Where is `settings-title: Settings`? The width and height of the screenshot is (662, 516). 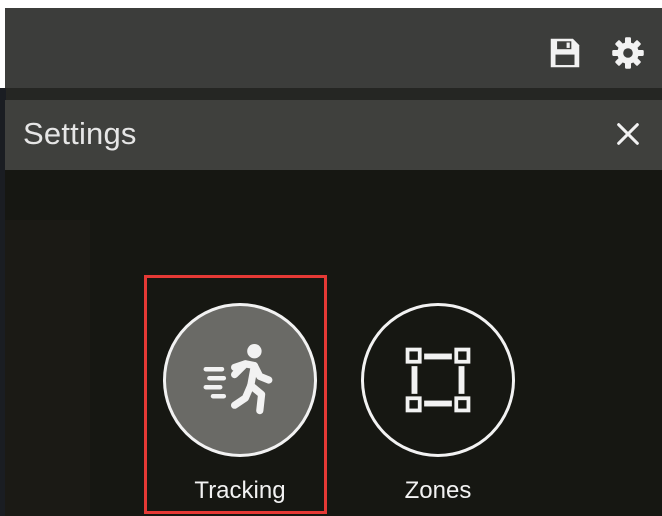
settings-title: Settings is located at coordinates (80, 133).